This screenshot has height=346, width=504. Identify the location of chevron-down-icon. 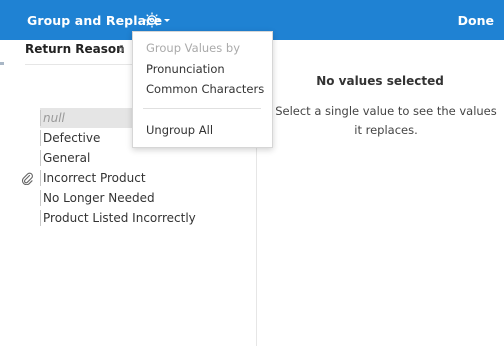
(167, 20).